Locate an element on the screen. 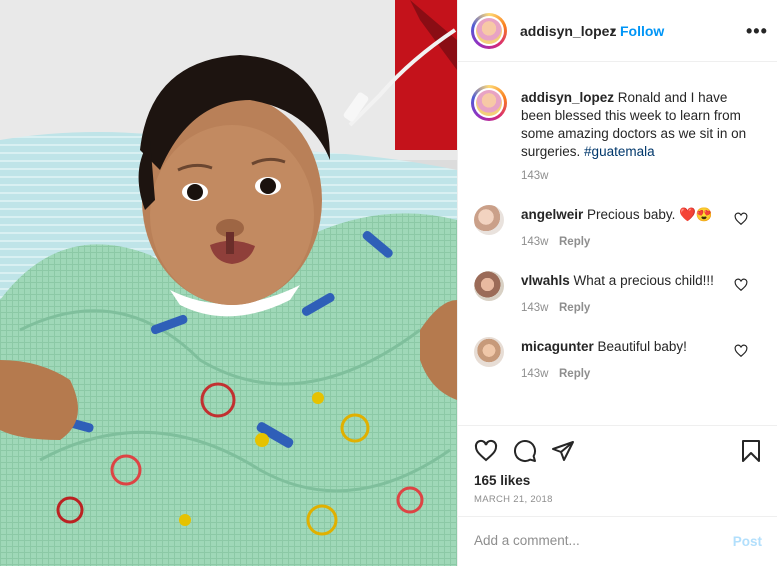 This screenshot has width=777, height=566. more-icon: ••• is located at coordinates (757, 31).